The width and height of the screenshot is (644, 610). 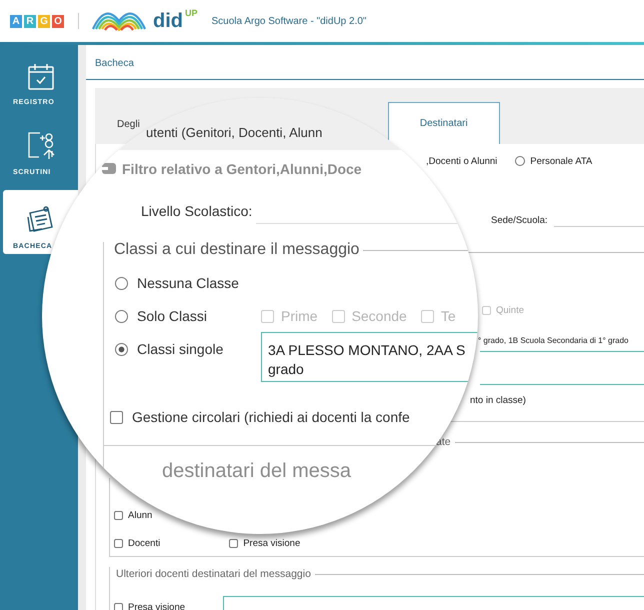 What do you see at coordinates (462, 161) in the screenshot?
I see `option-label: ,Docenti o Alunni` at bounding box center [462, 161].